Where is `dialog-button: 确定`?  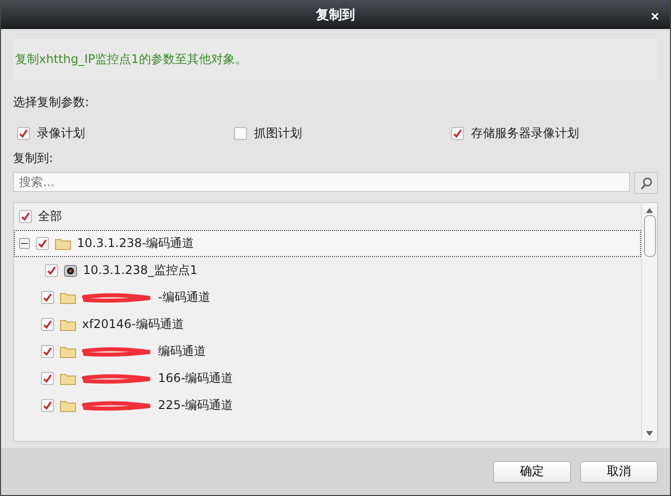
dialog-button: 确定 is located at coordinates (532, 471).